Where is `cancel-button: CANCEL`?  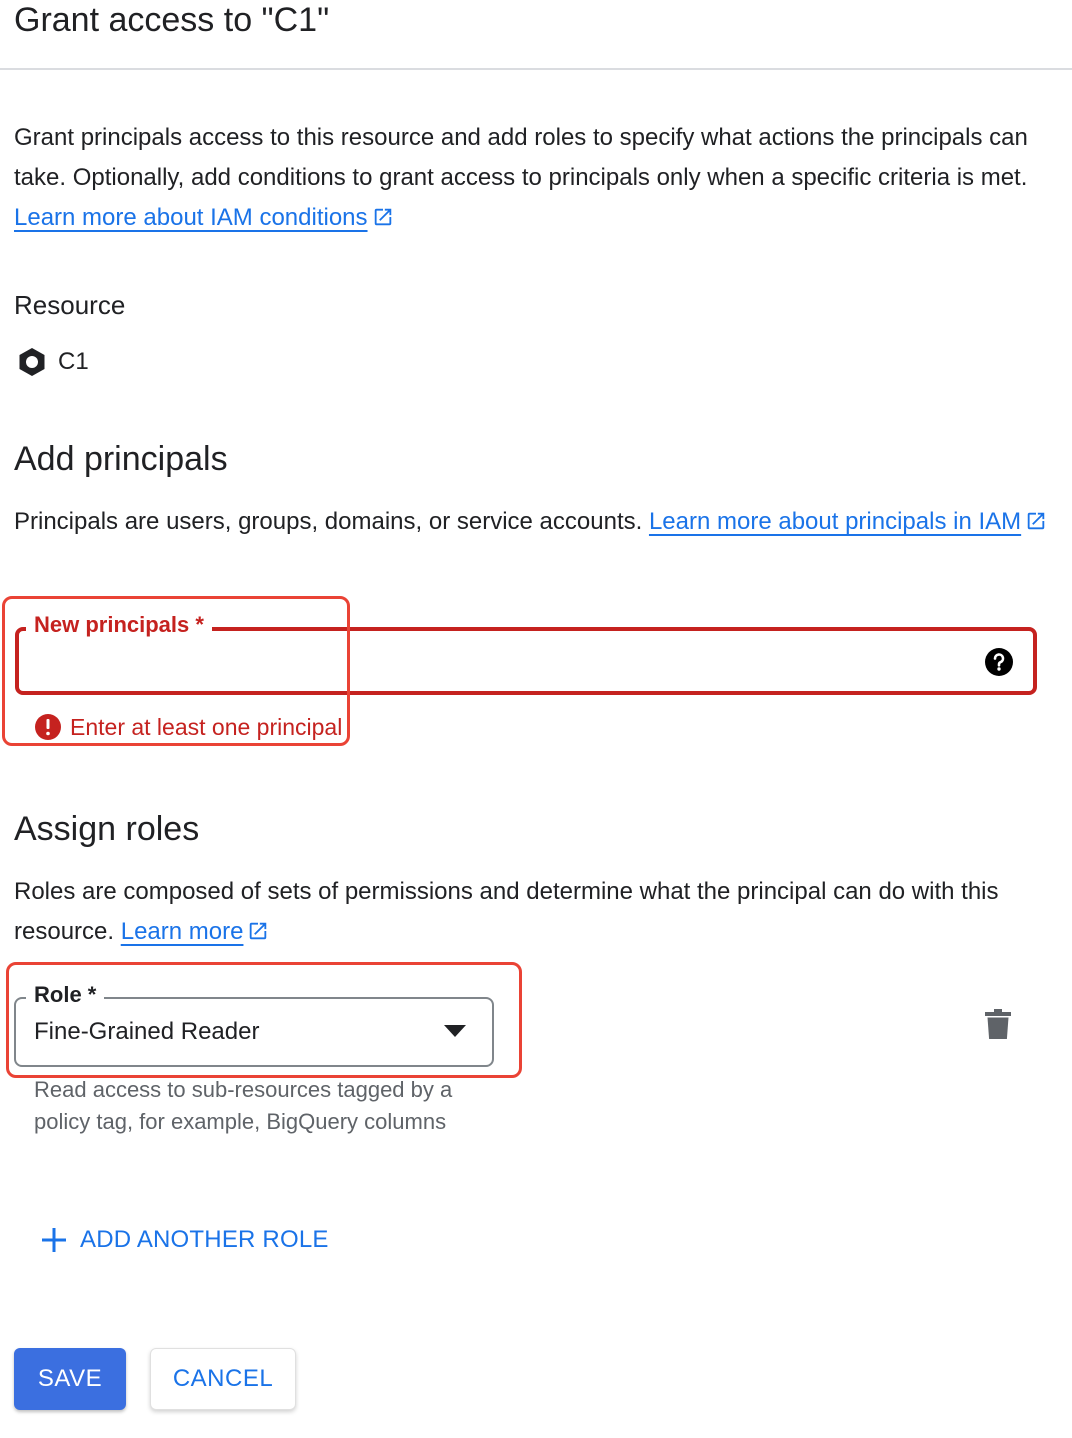
cancel-button: CANCEL is located at coordinates (223, 1379).